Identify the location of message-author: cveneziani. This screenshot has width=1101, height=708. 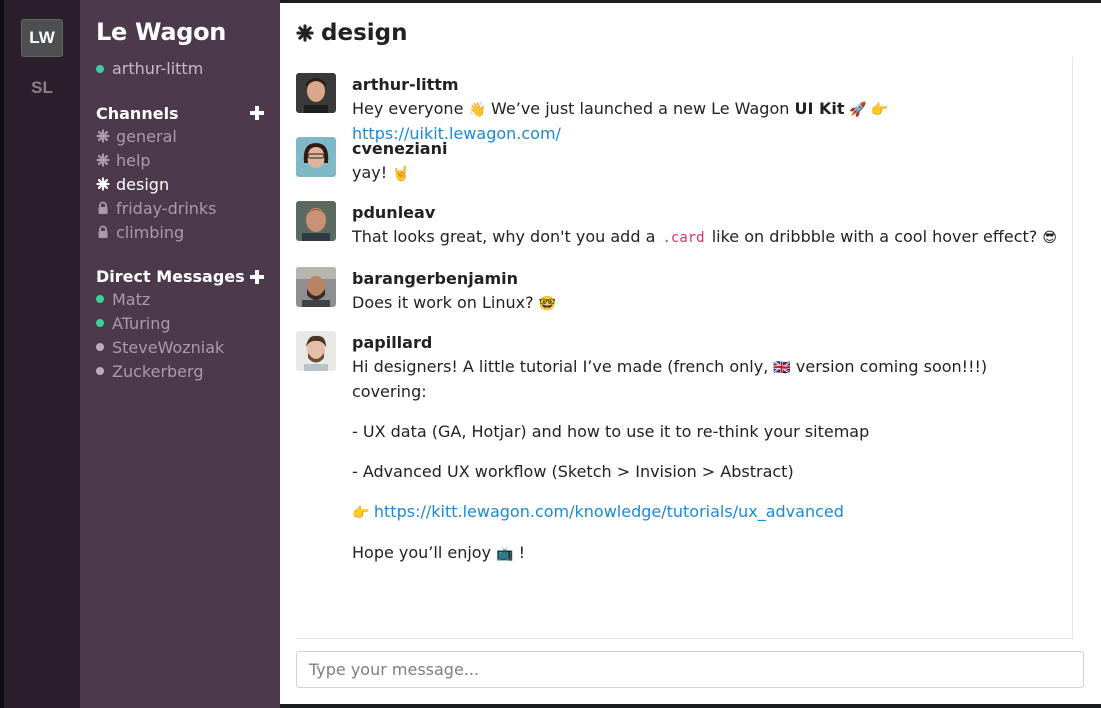
(400, 148).